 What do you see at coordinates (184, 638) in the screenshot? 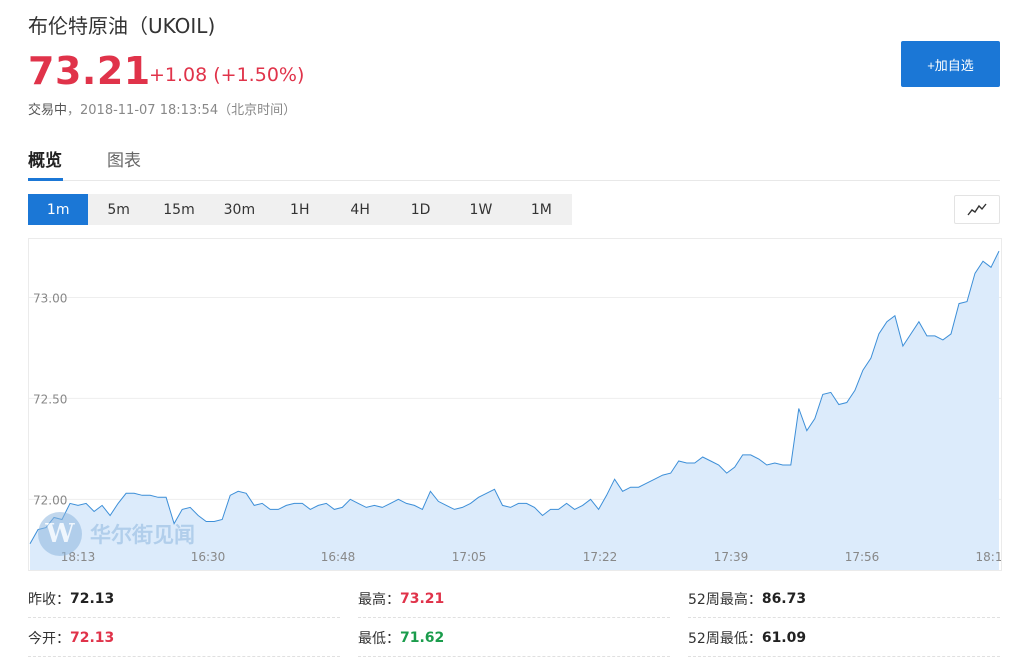
I see `stat-open: 今开： 72.13` at bounding box center [184, 638].